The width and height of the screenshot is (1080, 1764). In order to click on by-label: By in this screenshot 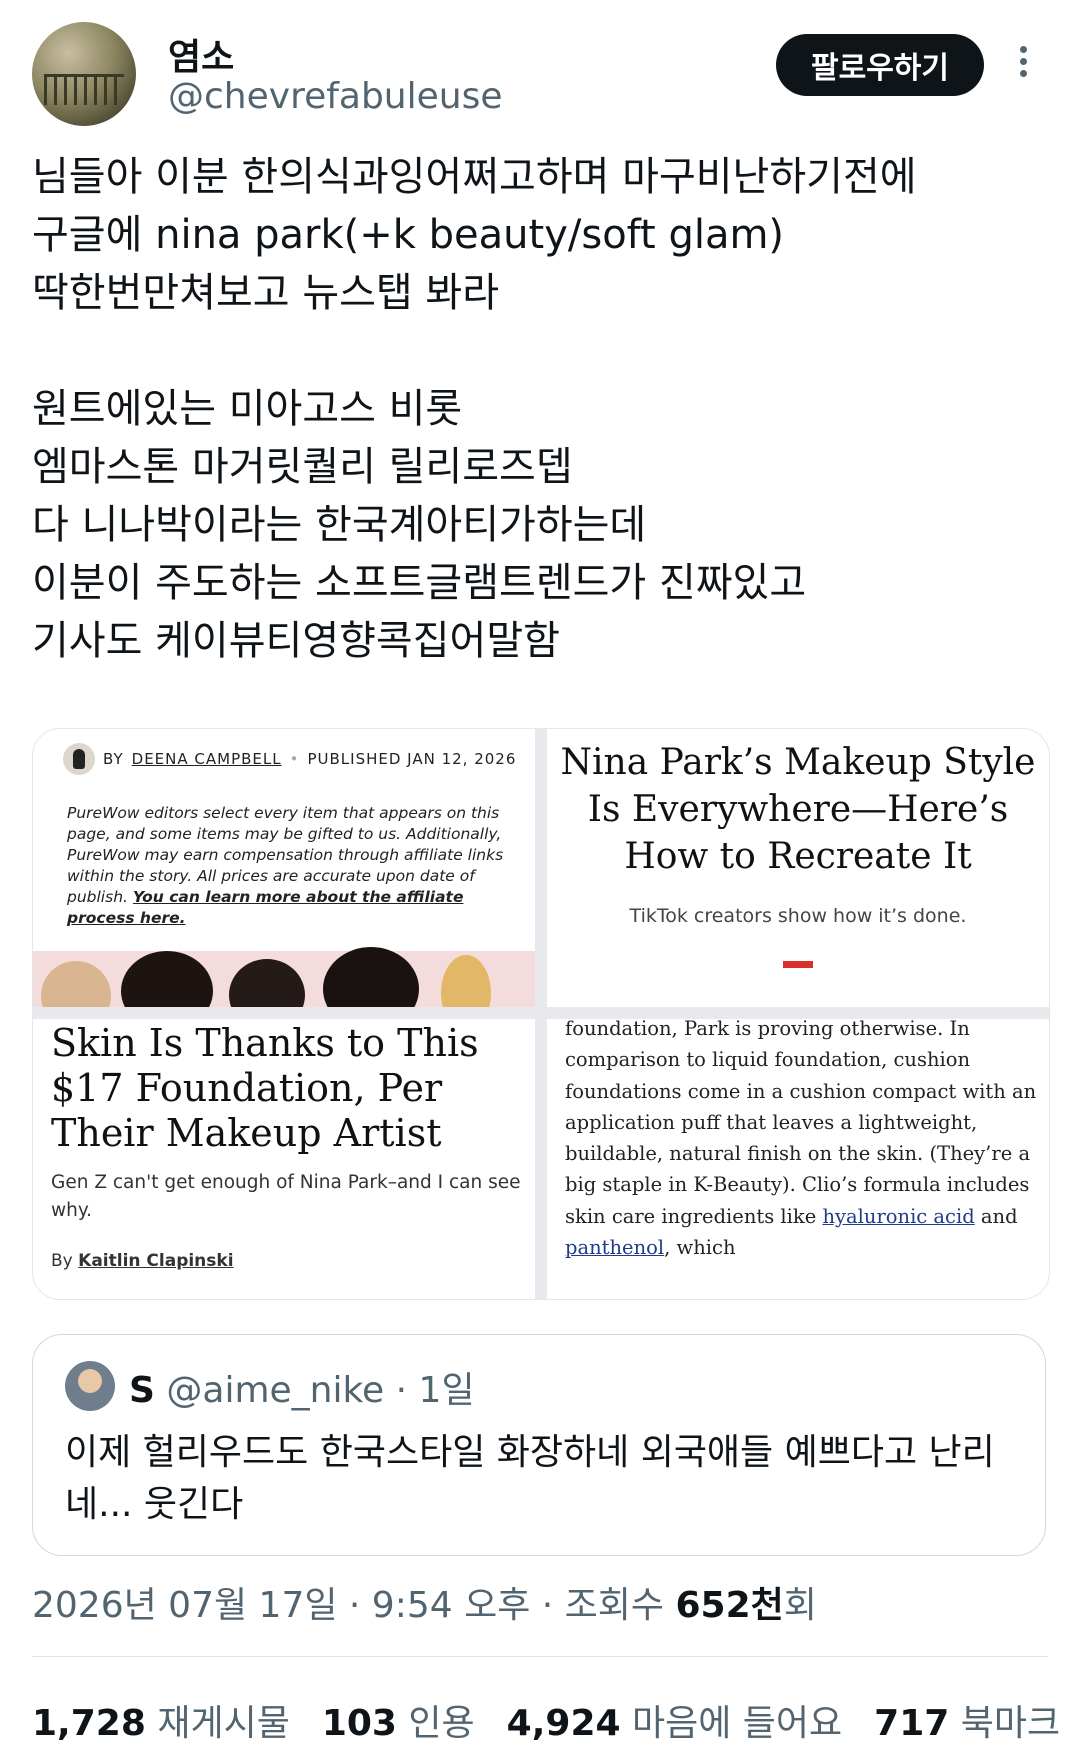, I will do `click(62, 1261)`.